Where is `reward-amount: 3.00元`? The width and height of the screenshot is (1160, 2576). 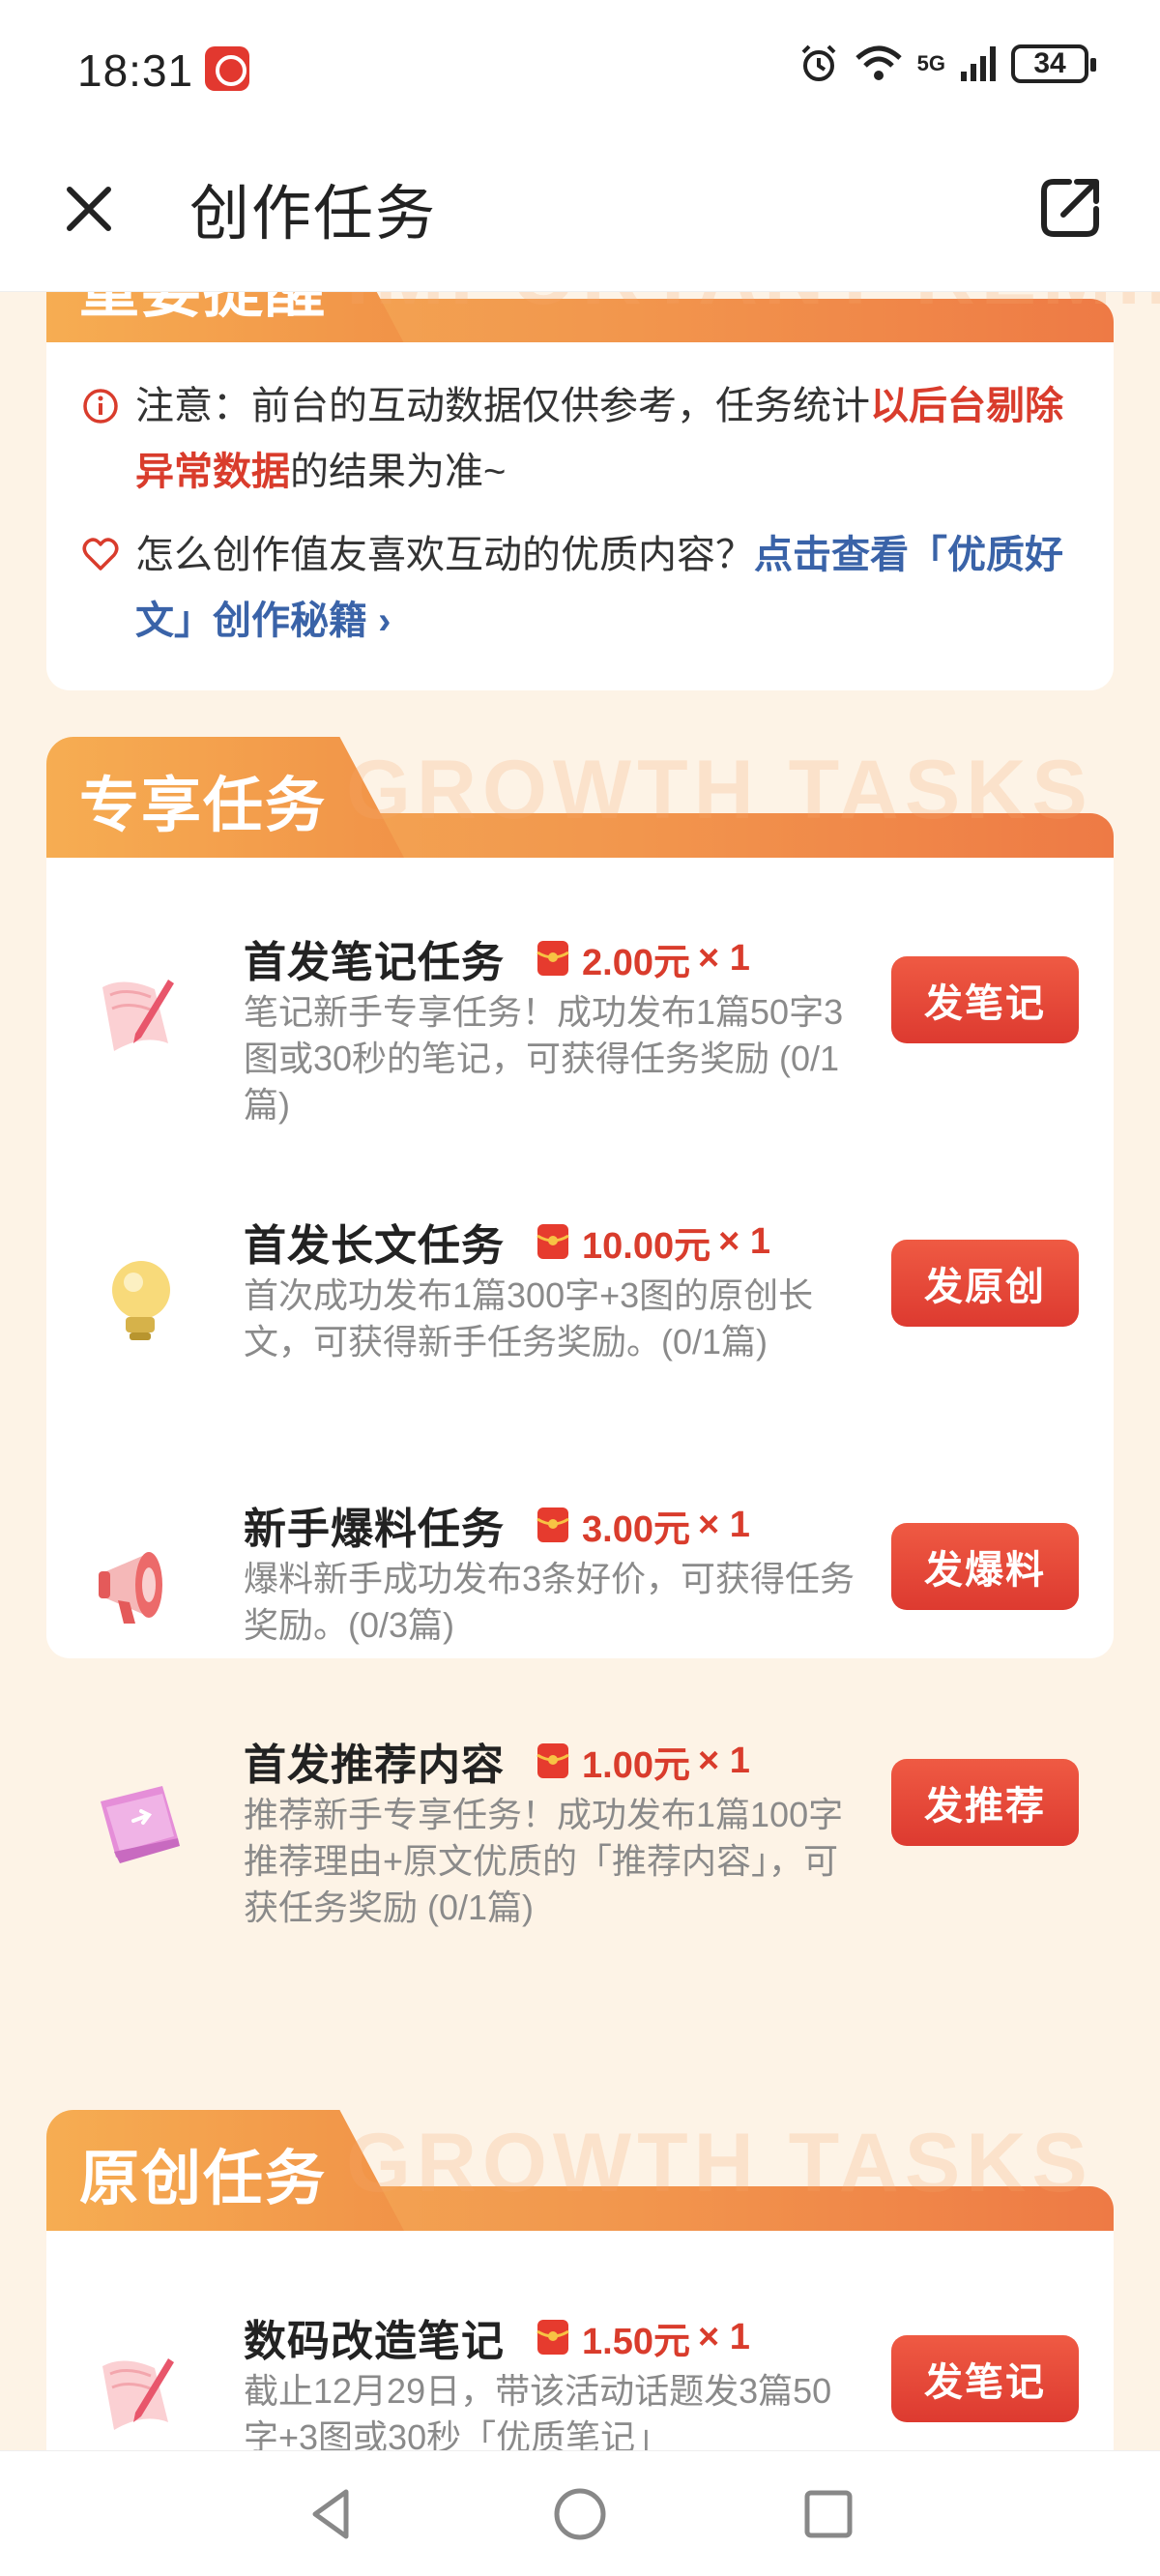 reward-amount: 3.00元 is located at coordinates (636, 1529).